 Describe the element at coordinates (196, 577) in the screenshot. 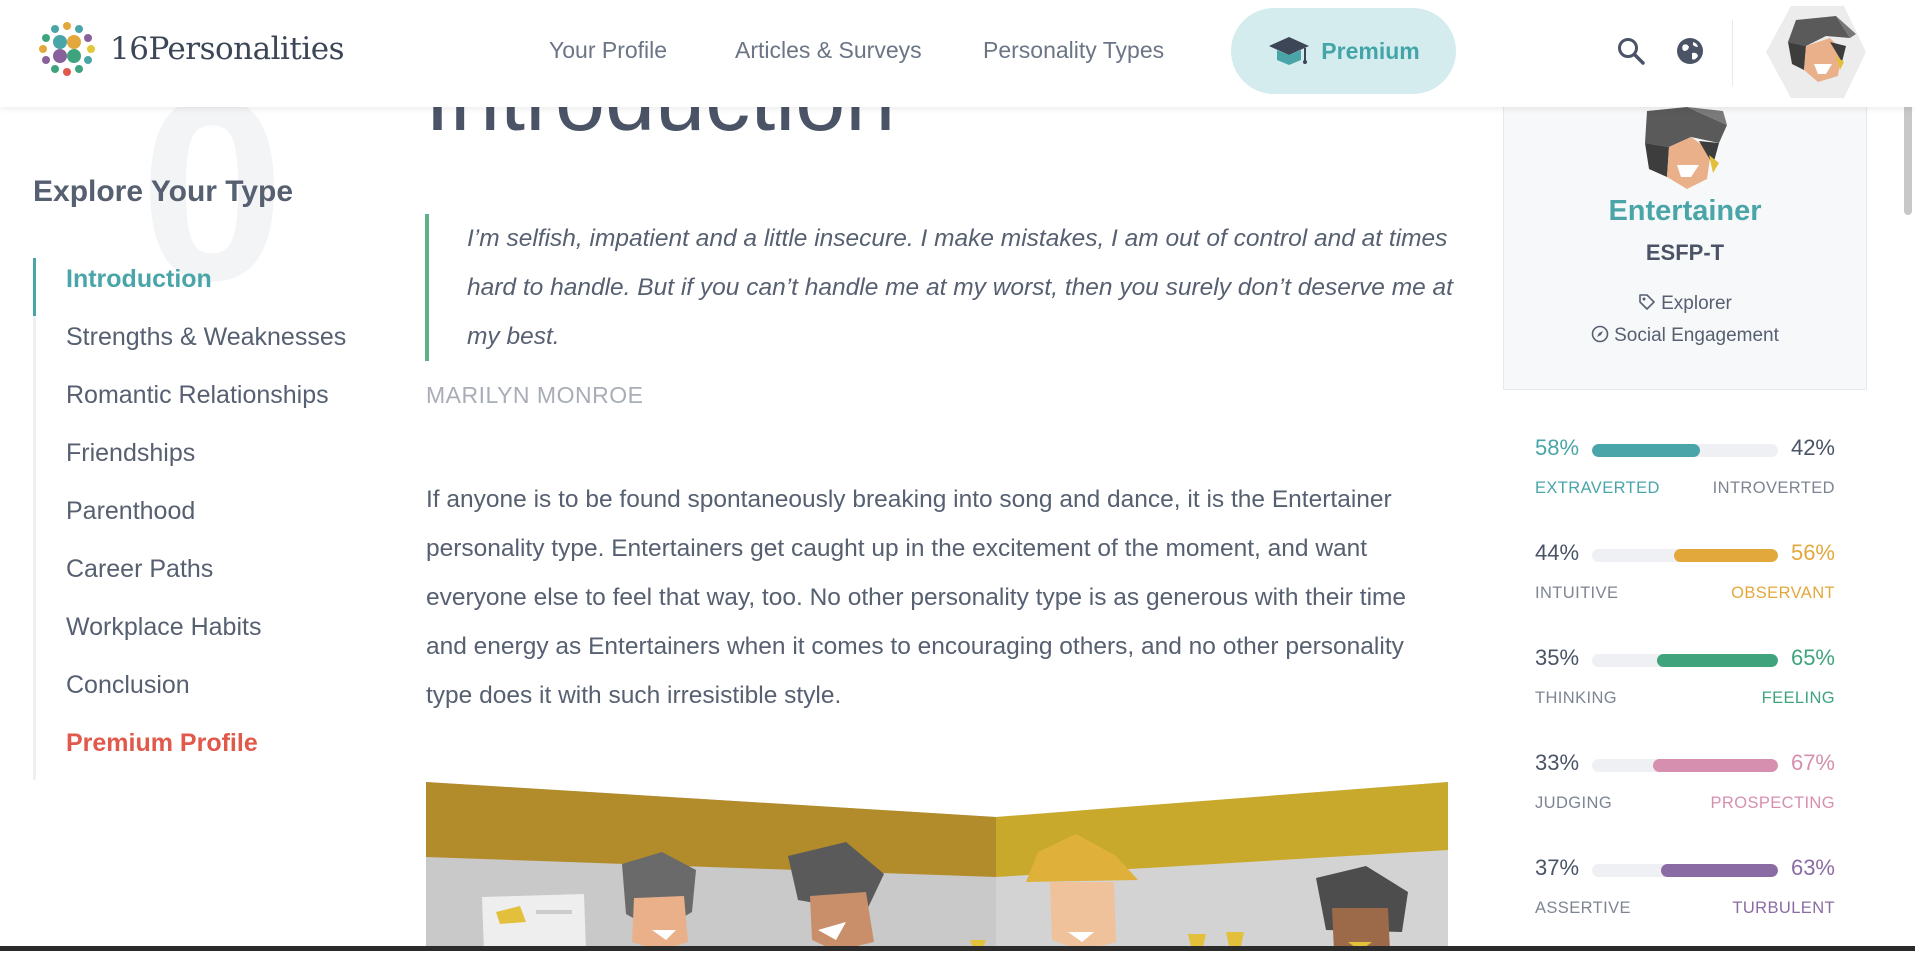

I see `sidebar-item-career-paths: Career Paths` at that location.